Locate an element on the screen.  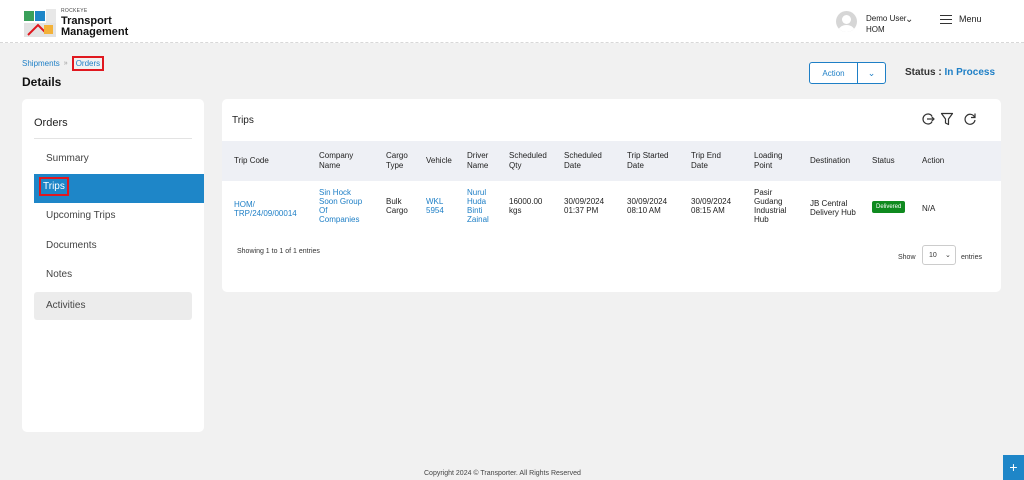
cell-trip-started-date: 30/09/2024 08:10 AM is located at coordinates (647, 206).